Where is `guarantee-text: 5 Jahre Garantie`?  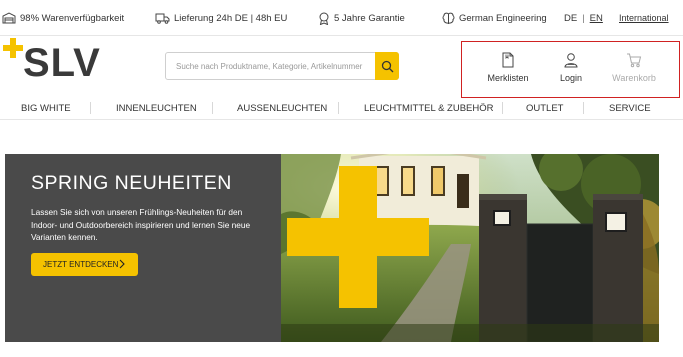 guarantee-text: 5 Jahre Garantie is located at coordinates (369, 18).